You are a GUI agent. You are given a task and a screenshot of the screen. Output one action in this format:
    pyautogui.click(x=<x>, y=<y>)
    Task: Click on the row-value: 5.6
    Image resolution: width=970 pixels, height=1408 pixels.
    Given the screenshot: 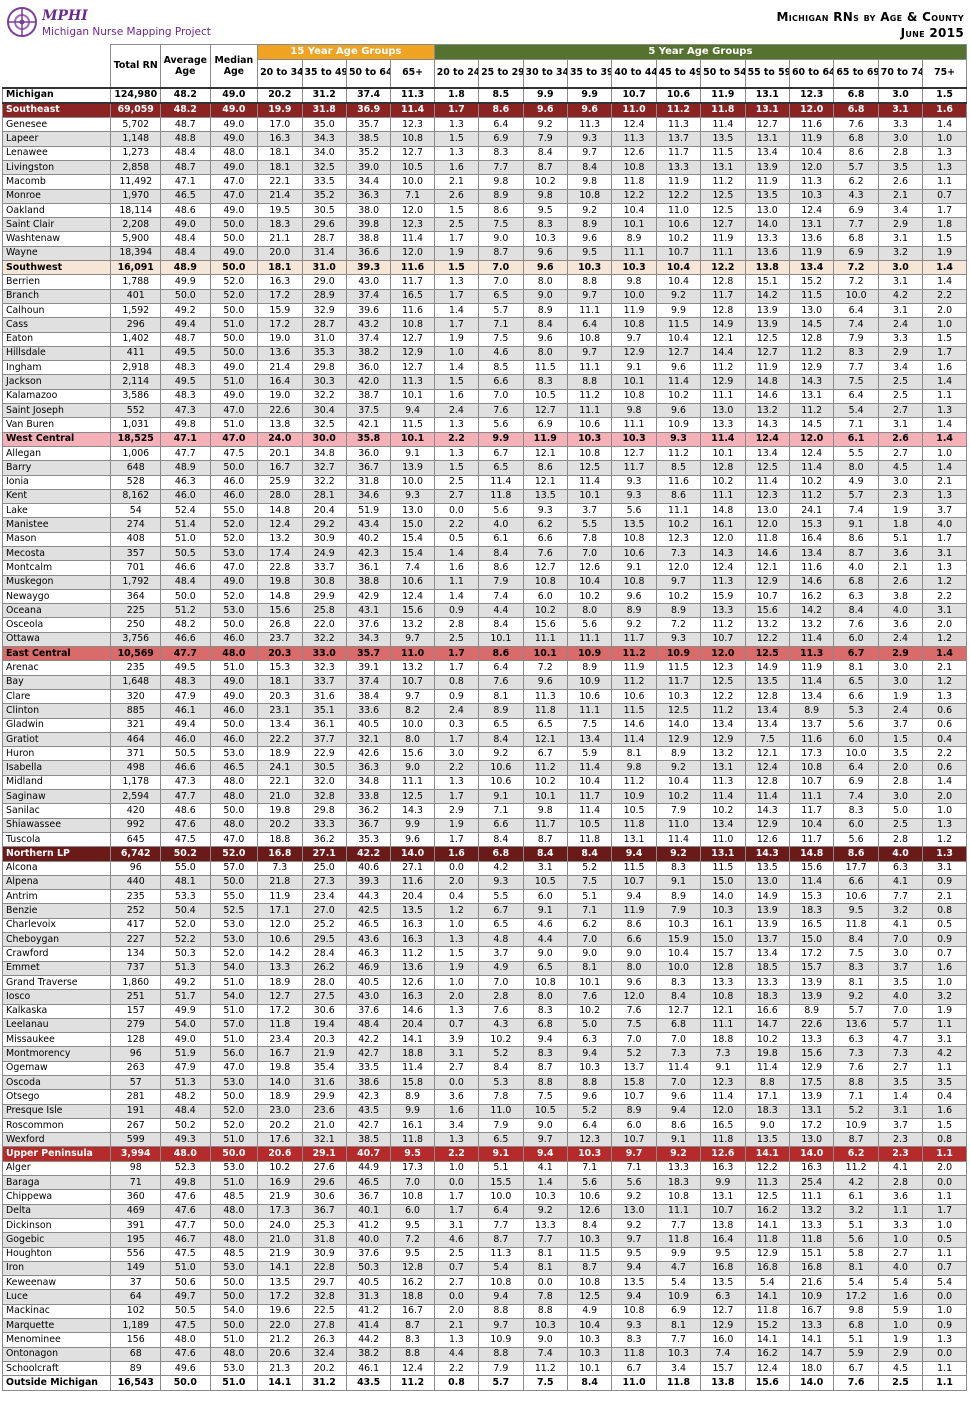 What is the action you would take?
    pyautogui.click(x=501, y=425)
    